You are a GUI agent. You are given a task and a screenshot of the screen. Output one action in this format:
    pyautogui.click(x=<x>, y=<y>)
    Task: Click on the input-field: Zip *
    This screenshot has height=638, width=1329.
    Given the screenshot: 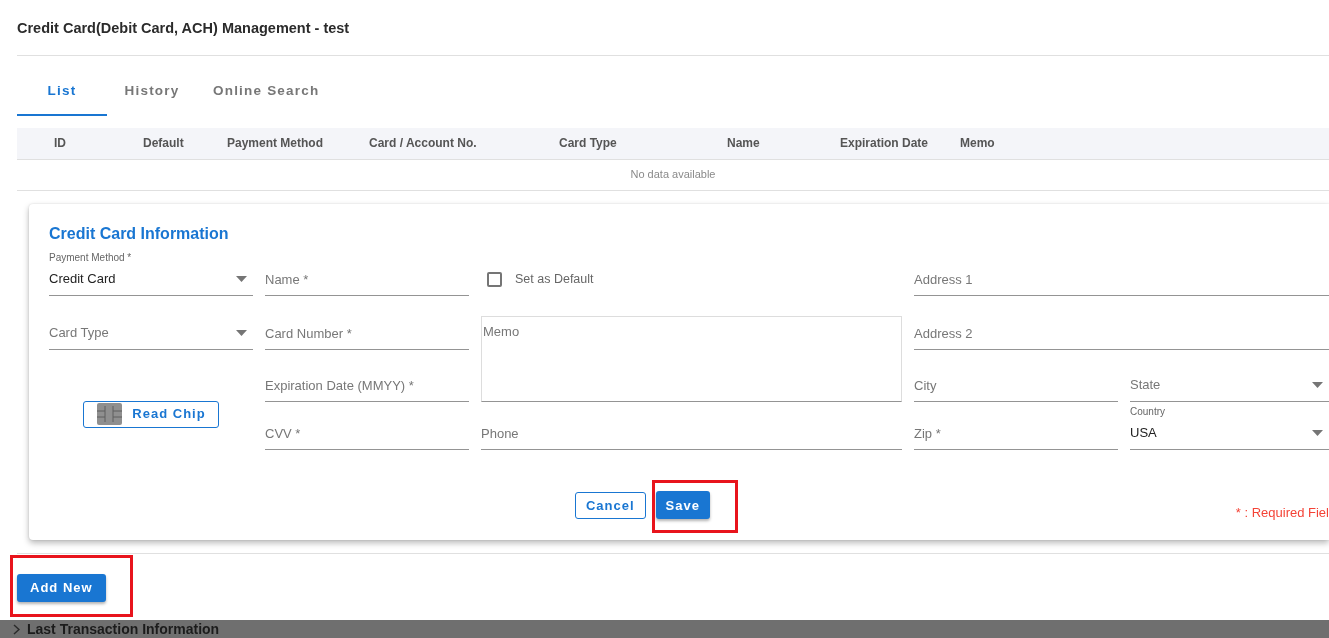 What is the action you would take?
    pyautogui.click(x=1016, y=434)
    